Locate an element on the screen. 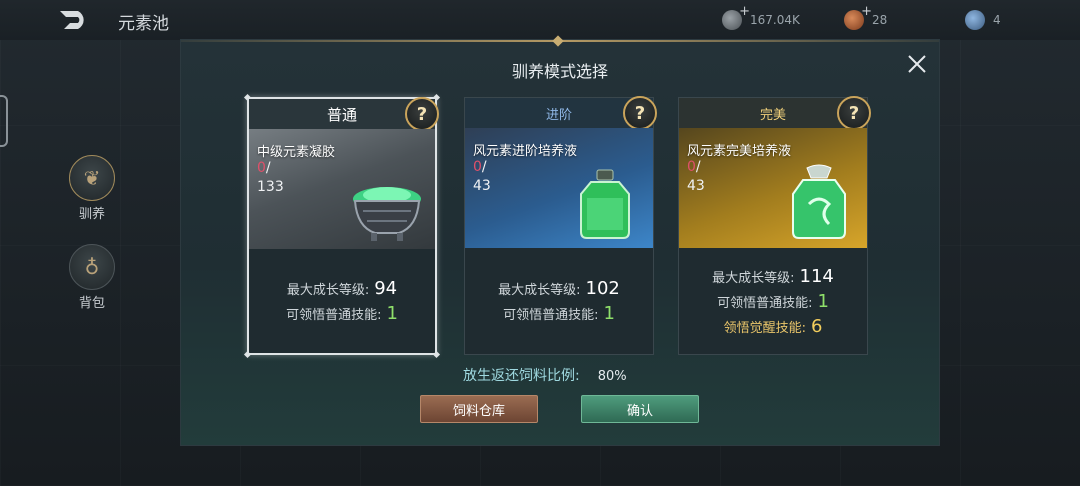  item-name: 风元素进阶培养液 is located at coordinates (525, 151).